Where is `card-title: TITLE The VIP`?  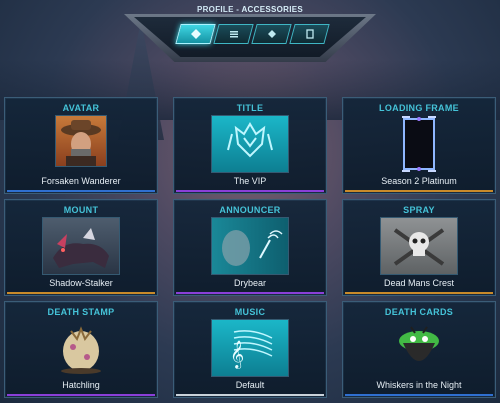 card-title: TITLE The VIP is located at coordinates (250, 145).